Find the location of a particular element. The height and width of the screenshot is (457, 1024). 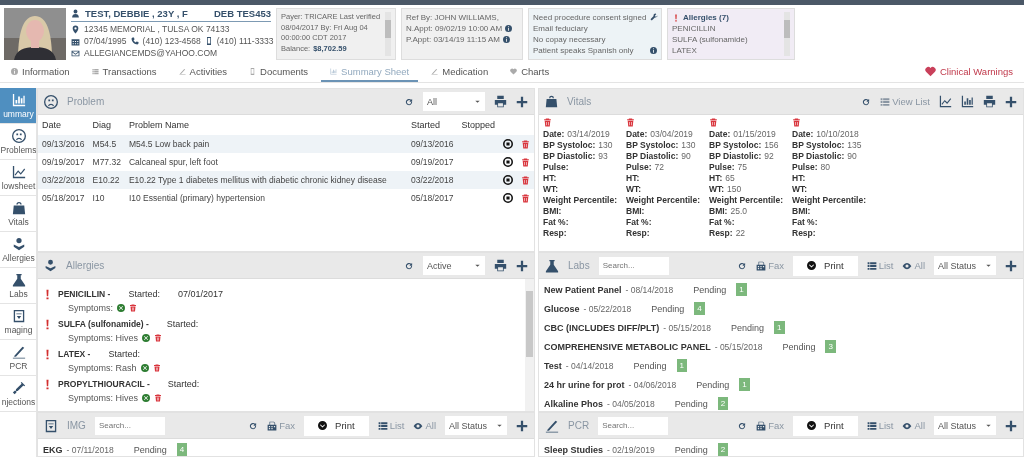

filter-dropdown: Active is located at coordinates (454, 265).